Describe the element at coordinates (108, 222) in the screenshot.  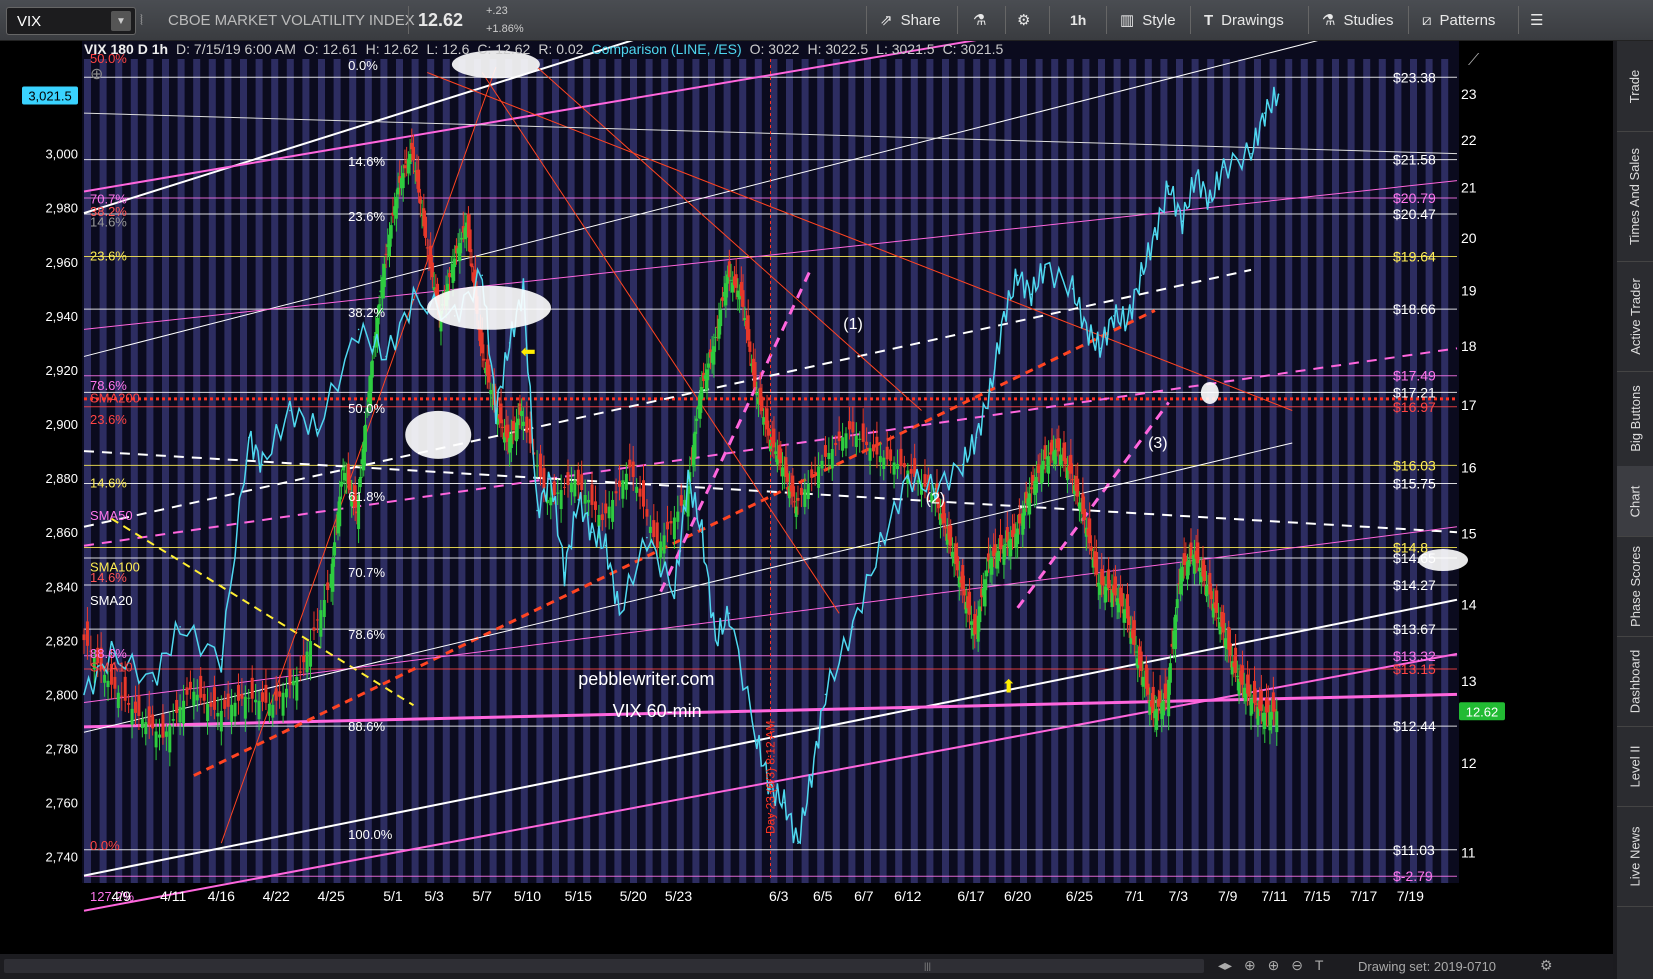
I see `fib-label: 14.6%` at that location.